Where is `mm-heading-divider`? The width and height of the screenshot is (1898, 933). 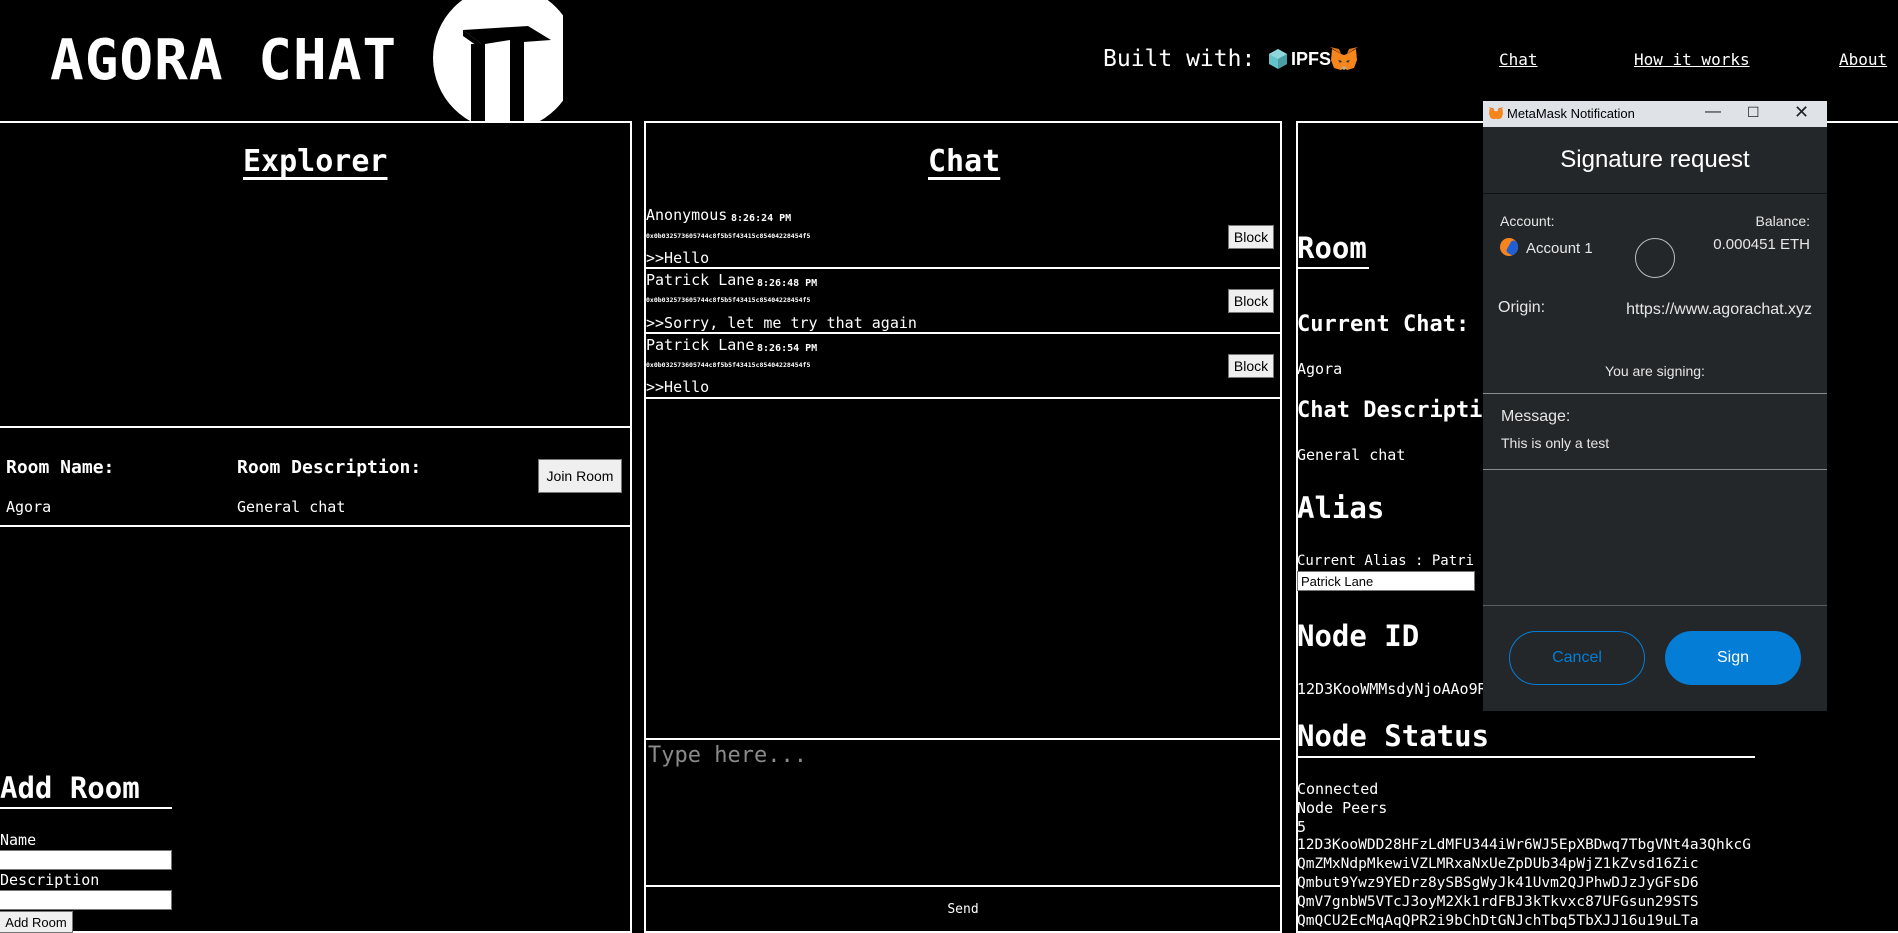 mm-heading-divider is located at coordinates (1655, 193).